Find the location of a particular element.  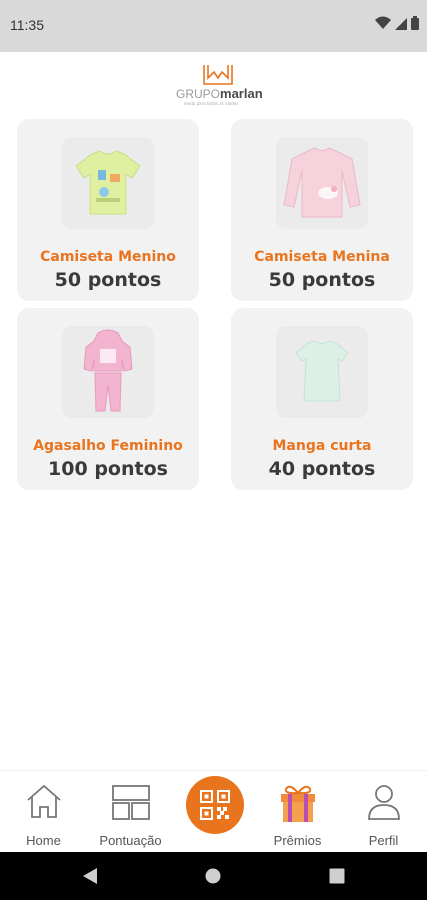

nav-home: Home is located at coordinates (43, 815).